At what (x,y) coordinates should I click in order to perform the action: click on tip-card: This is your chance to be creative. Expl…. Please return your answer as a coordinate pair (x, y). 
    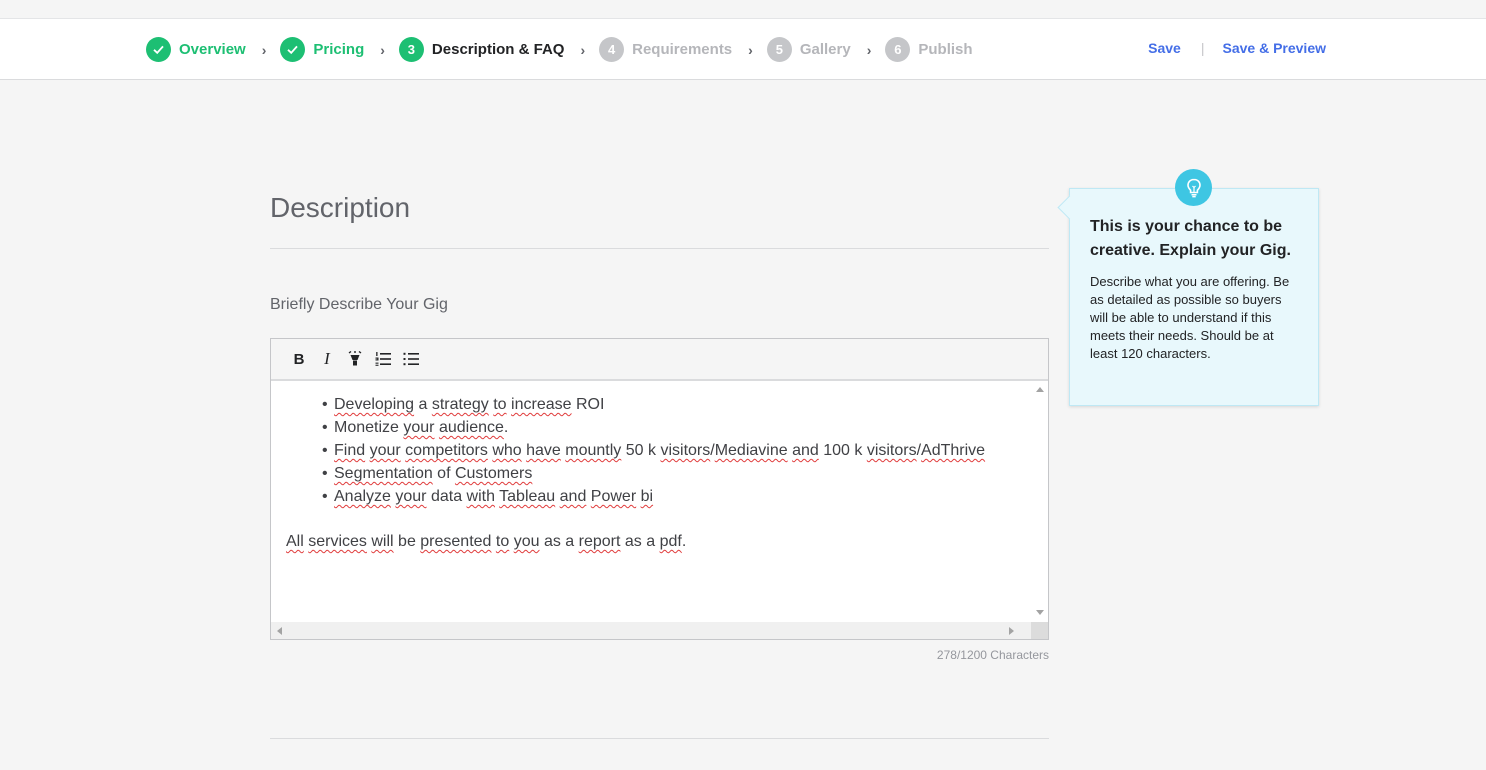
    Looking at the image, I should click on (1194, 297).